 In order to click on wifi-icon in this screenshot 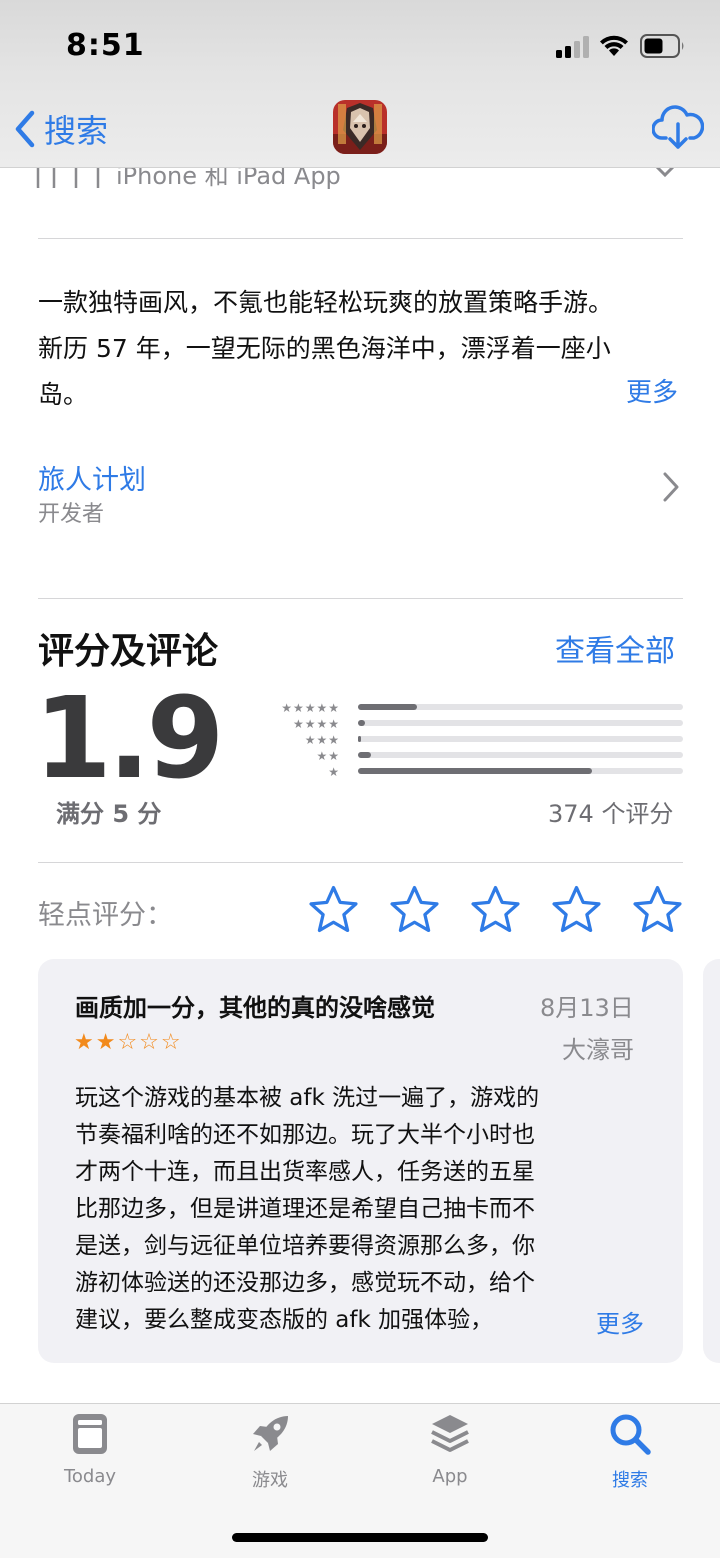, I will do `click(614, 48)`.